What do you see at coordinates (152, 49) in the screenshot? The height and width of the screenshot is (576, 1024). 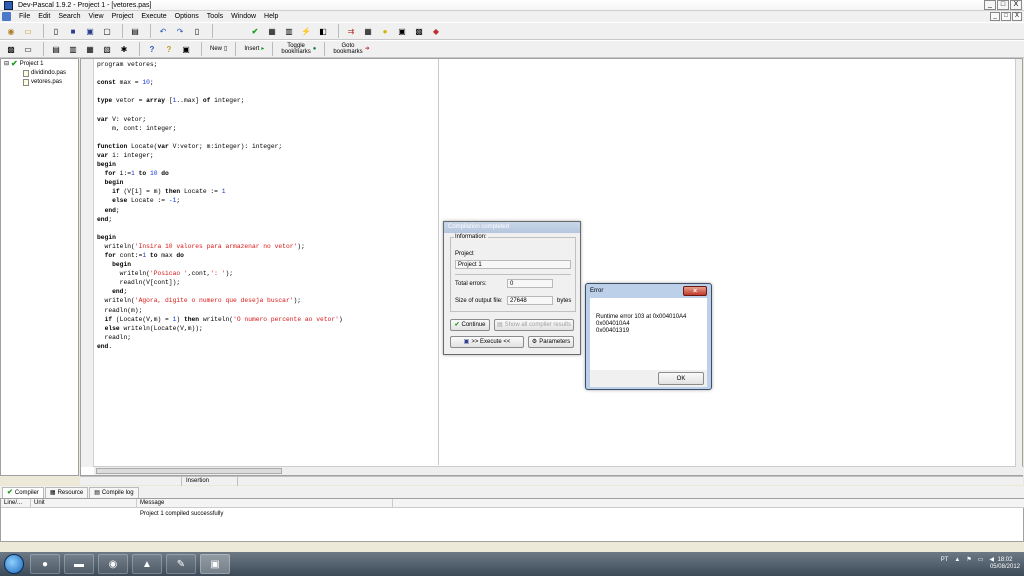 I see `help-icon: ?` at bounding box center [152, 49].